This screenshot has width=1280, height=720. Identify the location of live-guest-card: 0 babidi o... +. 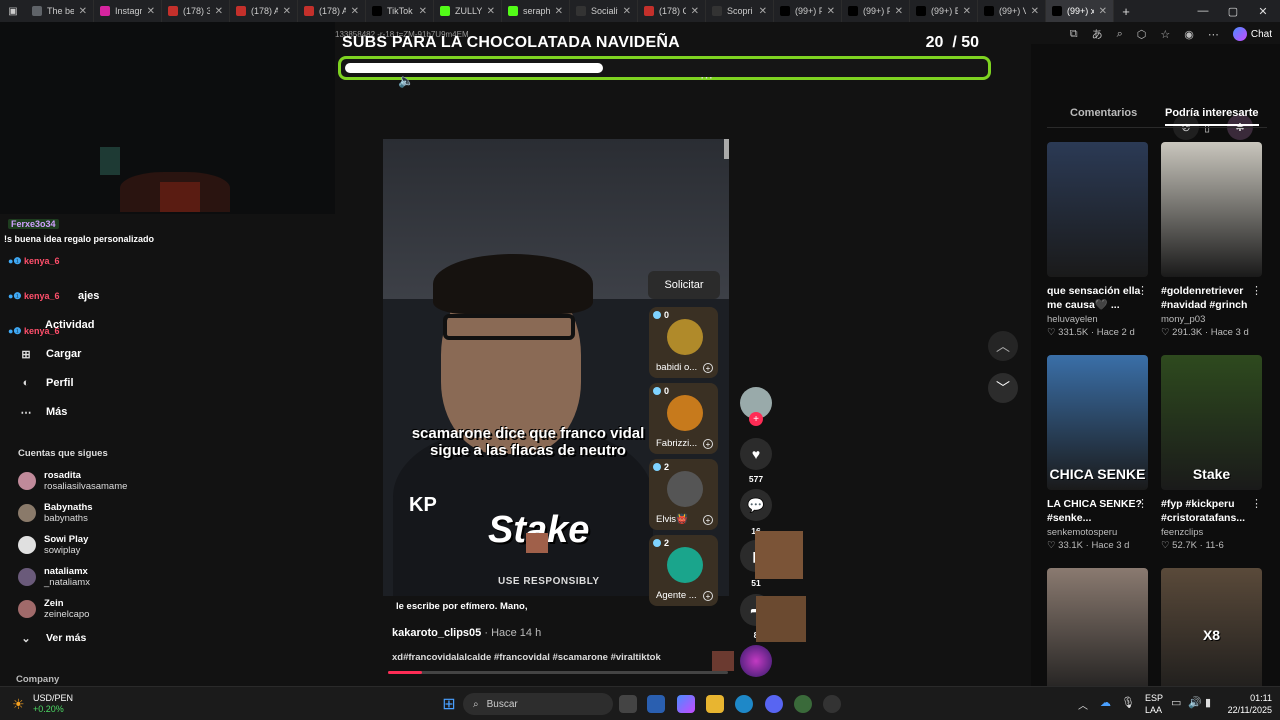
(683, 342).